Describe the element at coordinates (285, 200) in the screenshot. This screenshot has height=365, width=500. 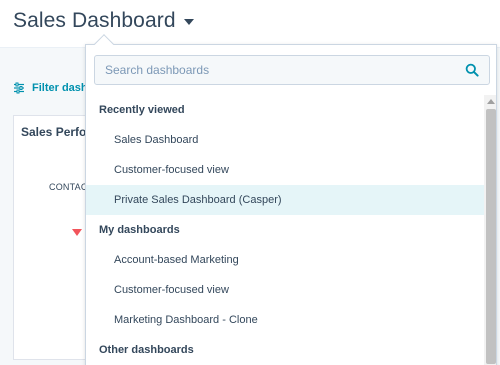
I see `dashboard-item-highlighted: Private Sales Dashboard (Casper)` at that location.